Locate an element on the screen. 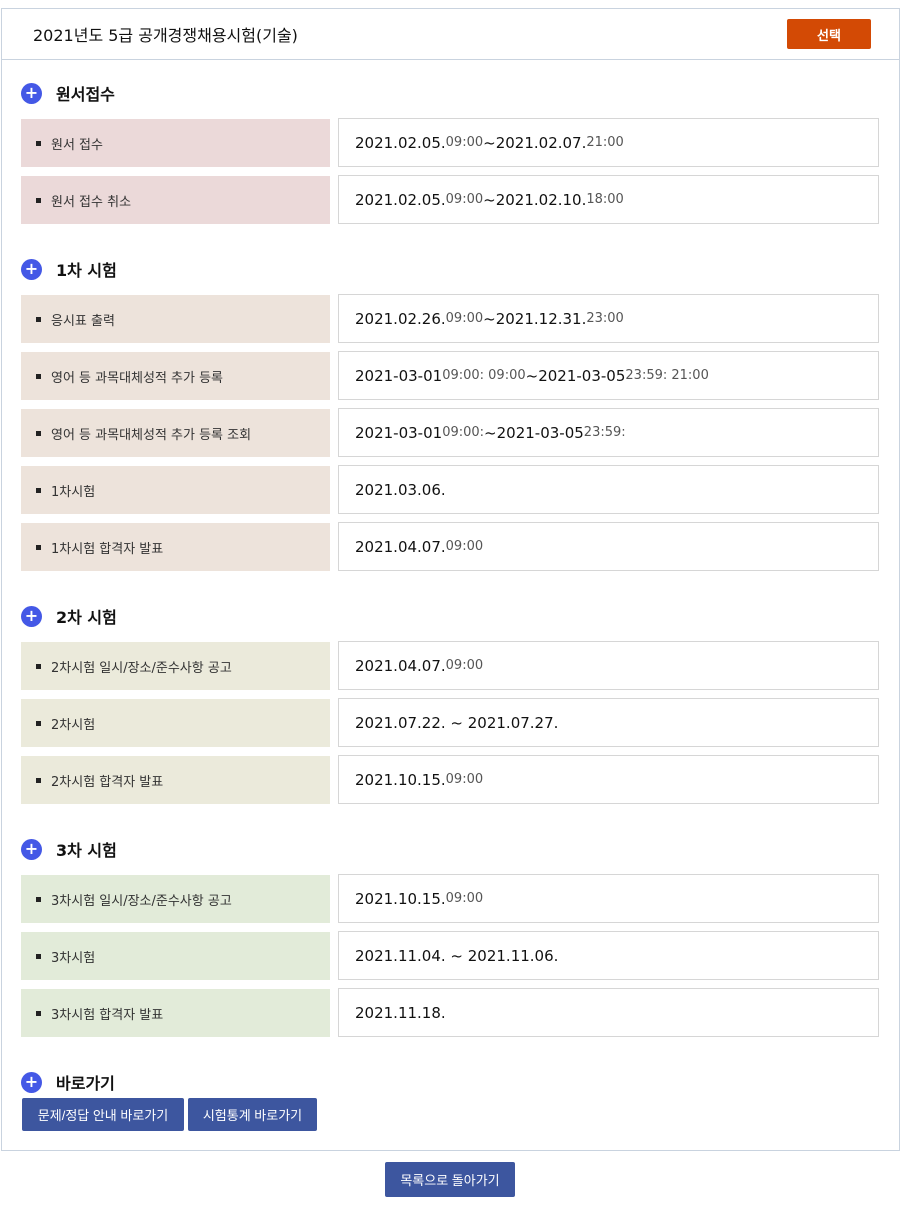  time-text: 23:59: is located at coordinates (604, 432).